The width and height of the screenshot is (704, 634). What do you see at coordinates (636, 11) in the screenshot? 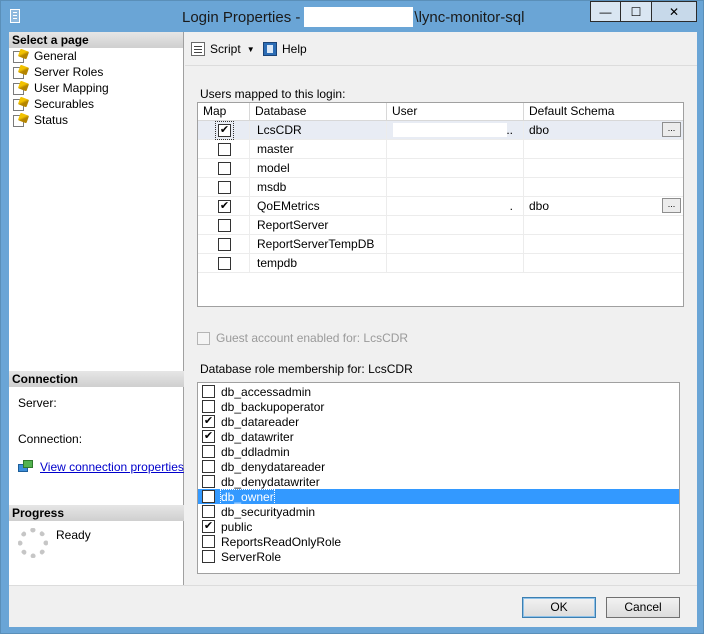
I see `maximize-button: ☐` at bounding box center [636, 11].